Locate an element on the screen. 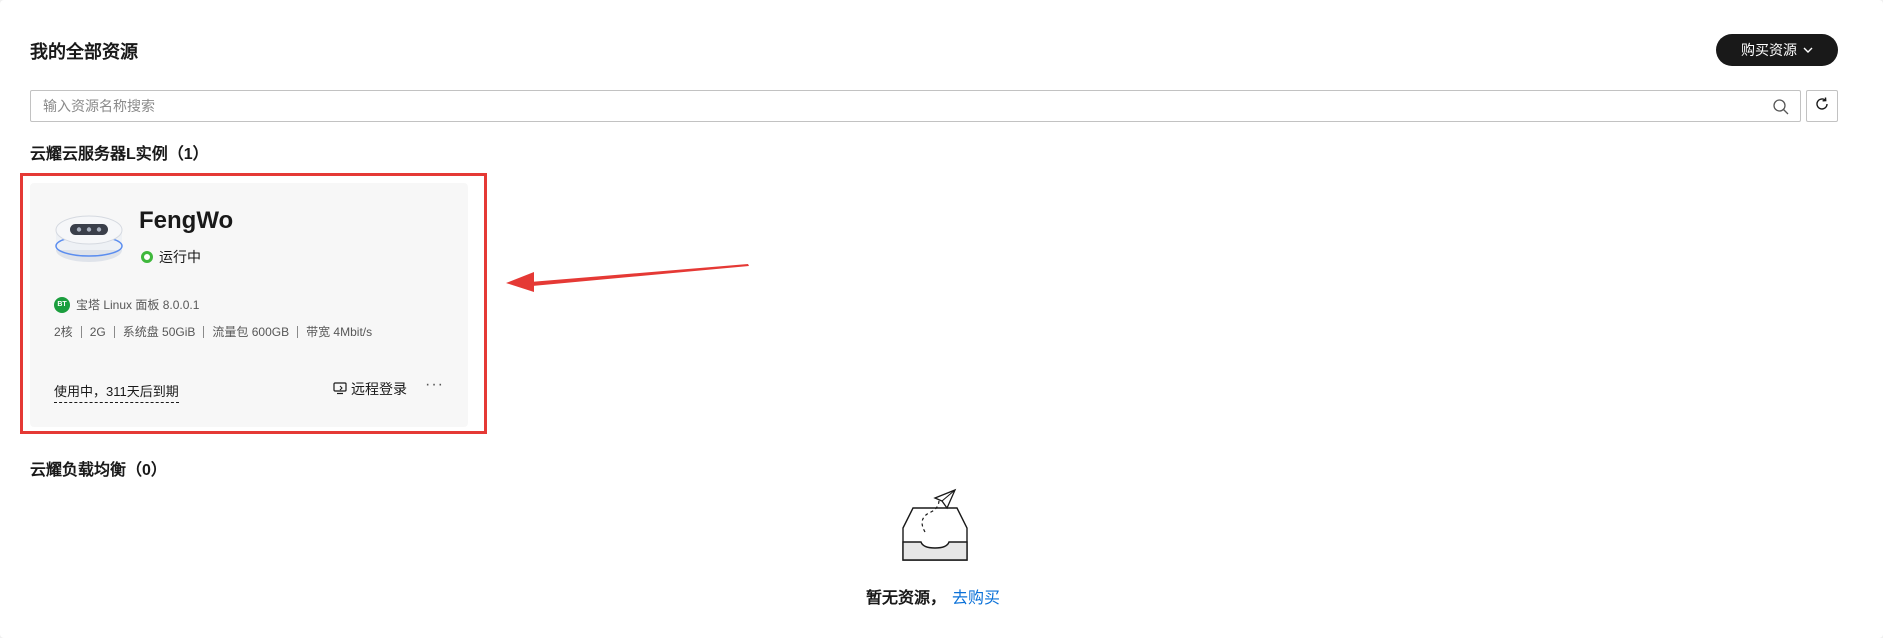 Image resolution: width=1883 pixels, height=638 pixels. image-label: 宝塔 Linux 面板 8.0.0.1 is located at coordinates (138, 305).